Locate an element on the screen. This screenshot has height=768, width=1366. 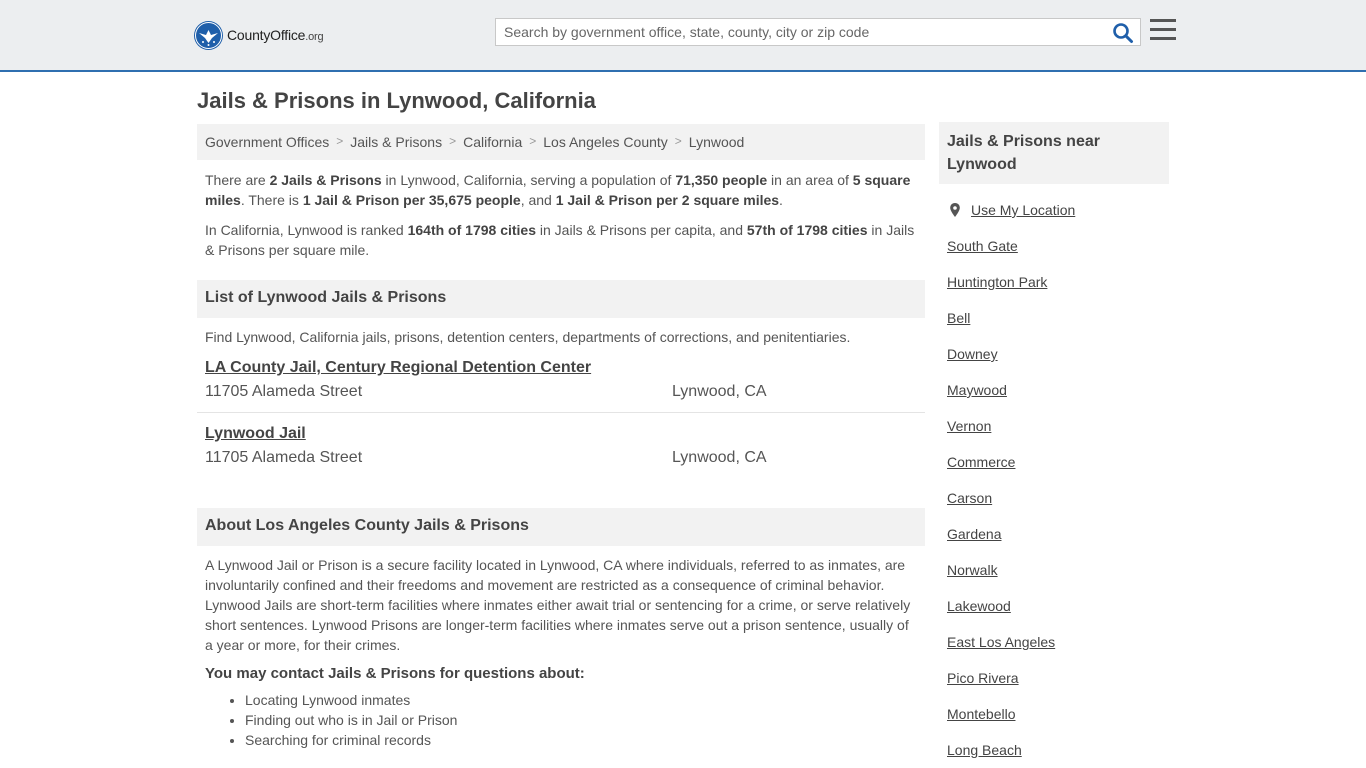
search-button is located at coordinates (1123, 33).